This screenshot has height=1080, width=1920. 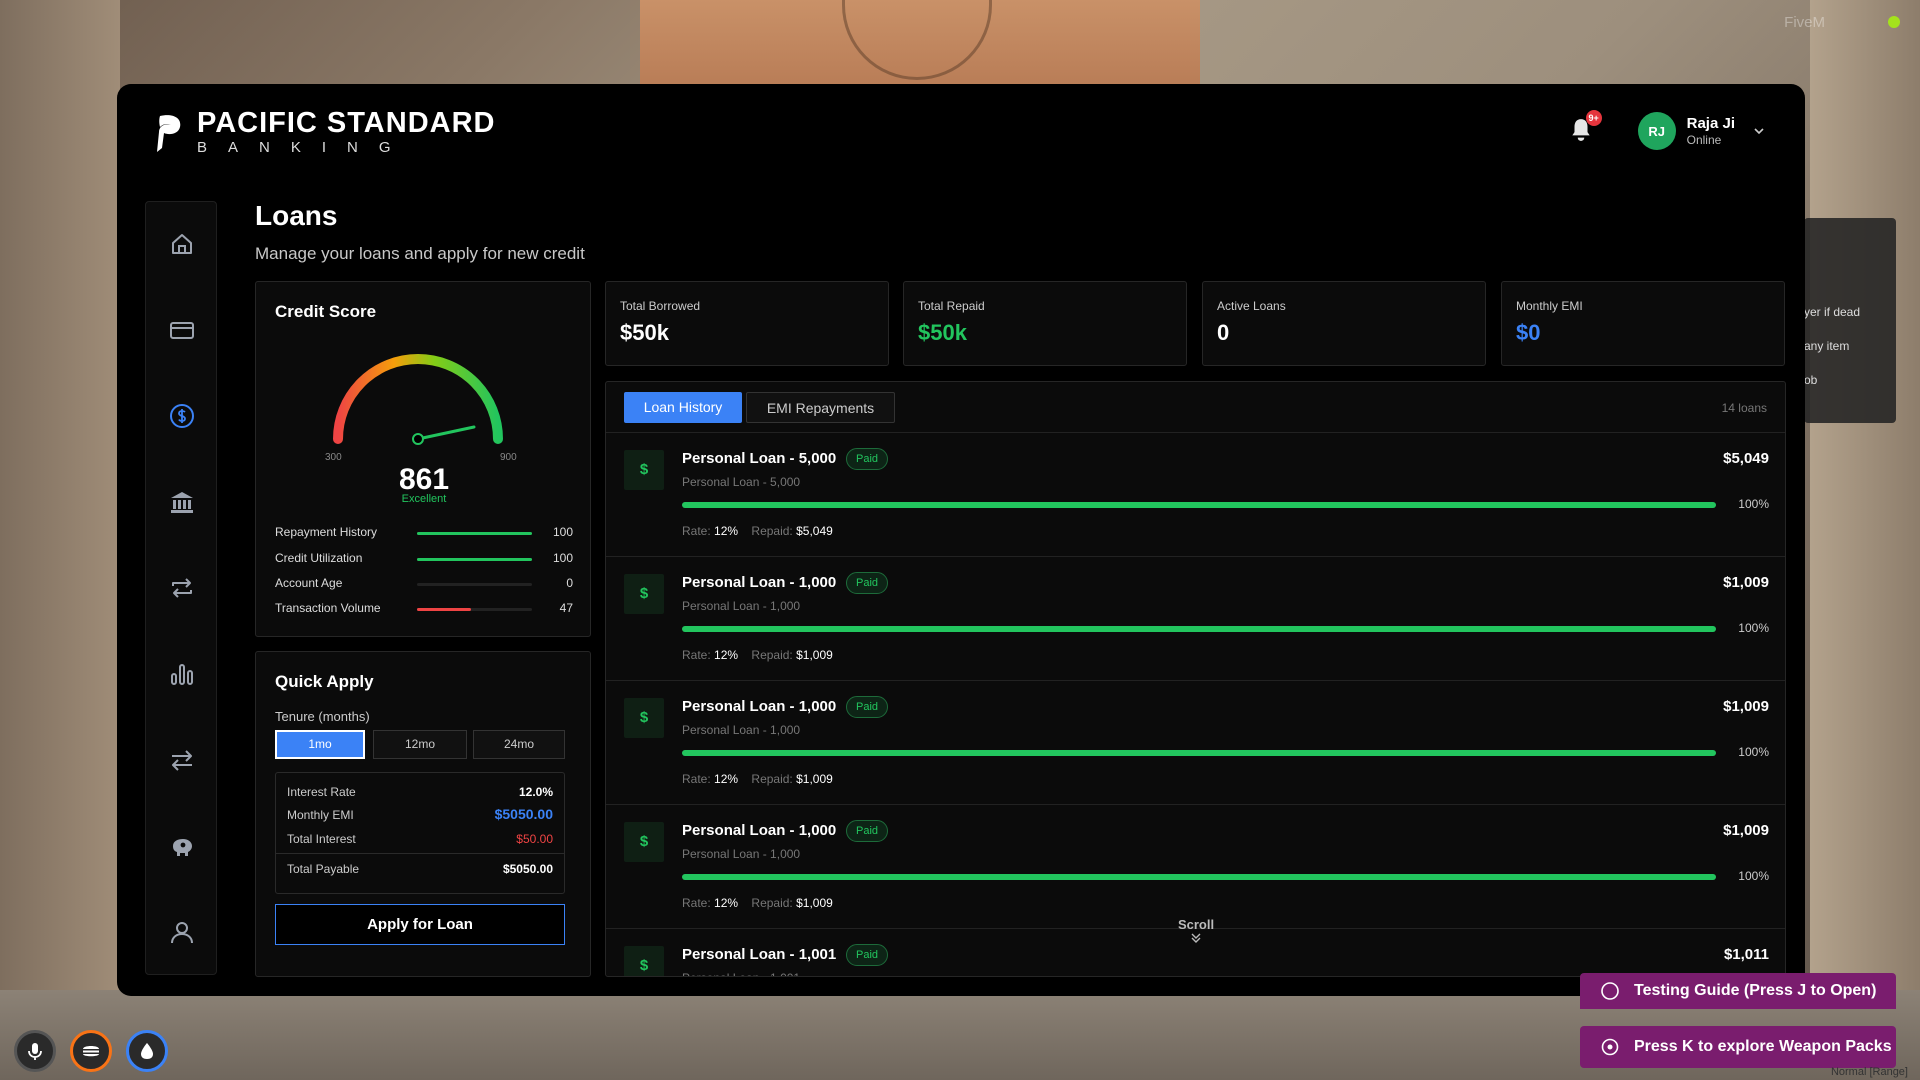 What do you see at coordinates (424, 559) in the screenshot?
I see `factor-credit-utilization: Credit Utilization 100` at bounding box center [424, 559].